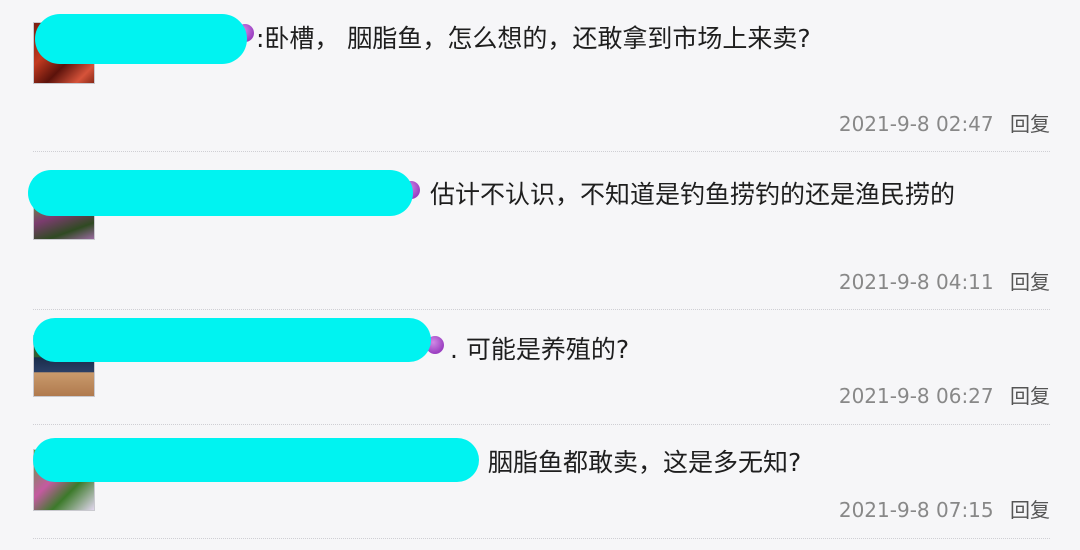 The height and width of the screenshot is (550, 1080). I want to click on comment-timestamp: 2021-9-8 07:15, so click(916, 510).